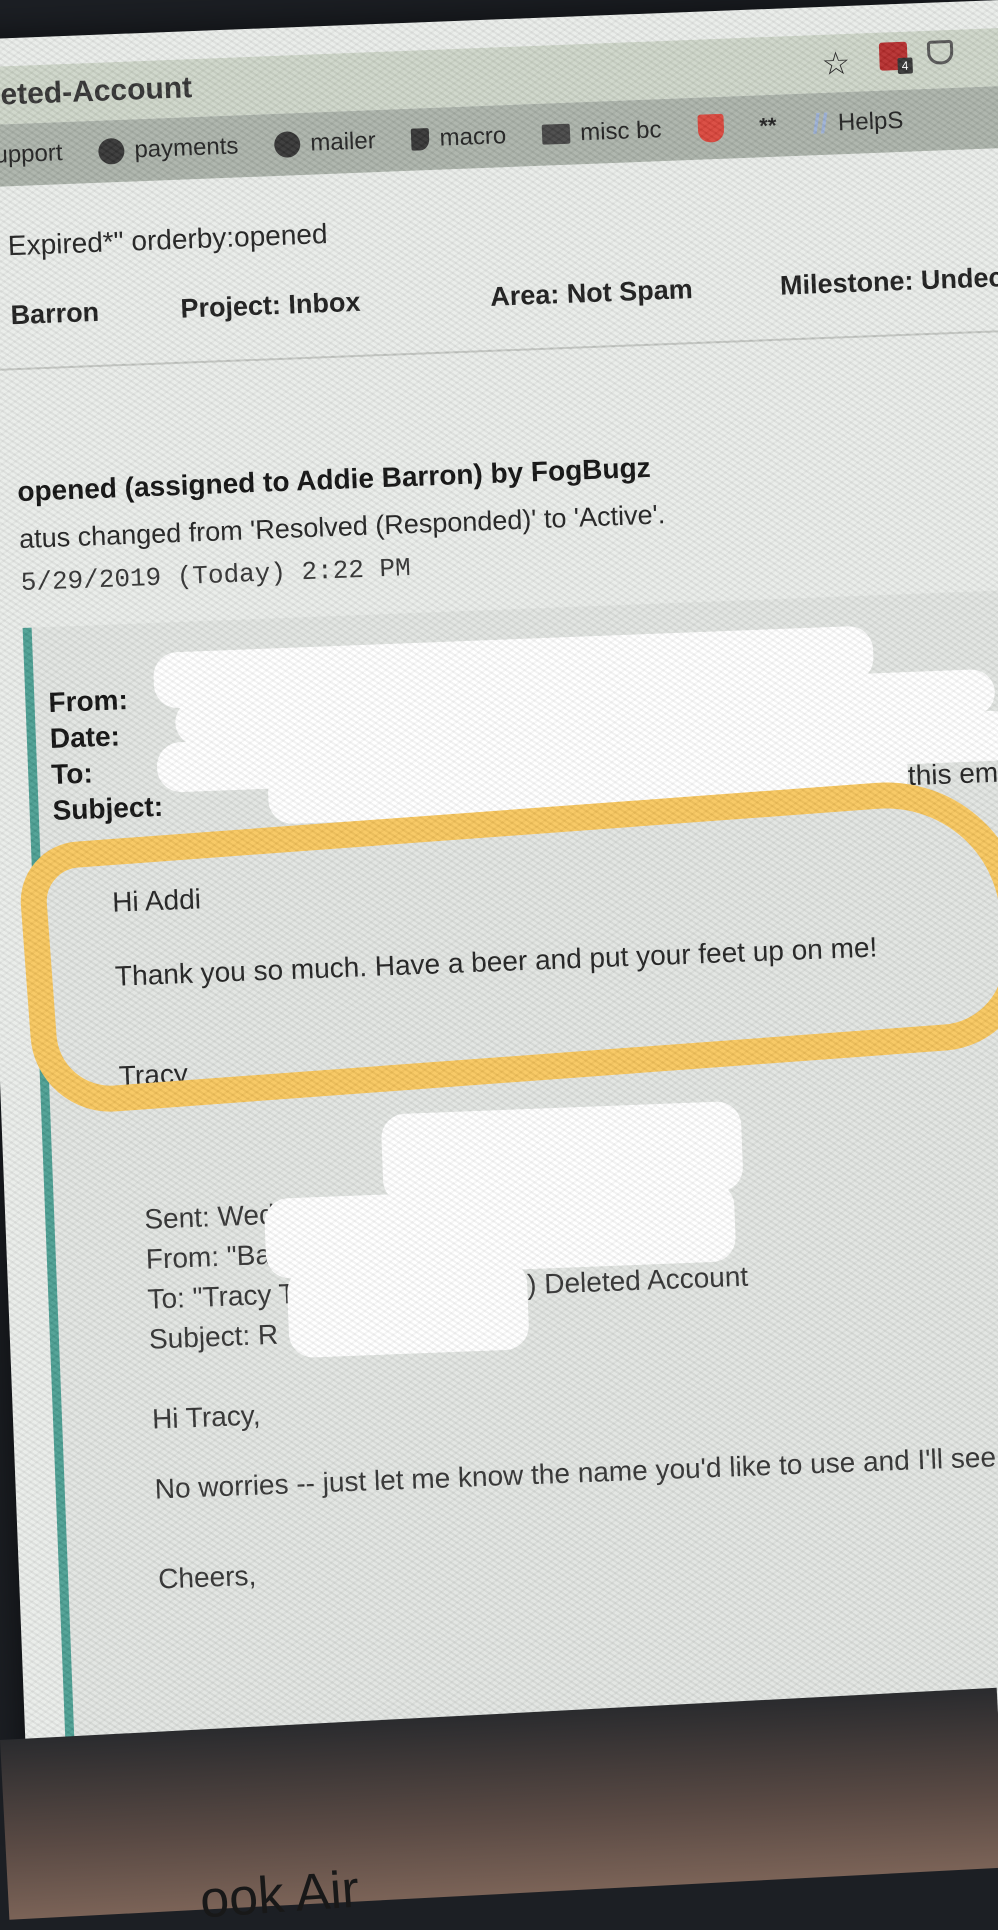 Image resolution: width=998 pixels, height=1930 pixels. Describe the element at coordinates (270, 306) in the screenshot. I see `project-field: Project: Inbox` at that location.